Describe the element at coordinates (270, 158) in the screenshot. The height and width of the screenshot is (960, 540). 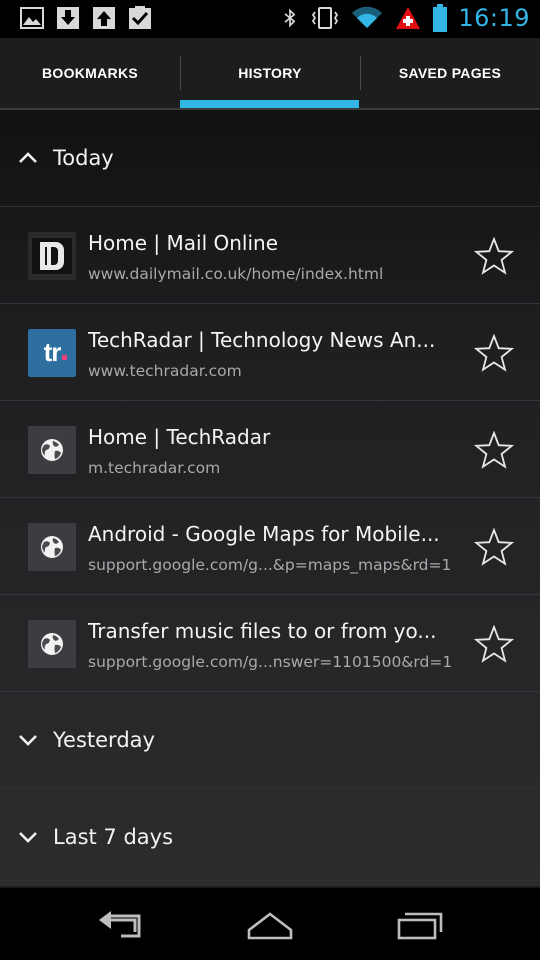
I see `group-header-today: Today` at that location.